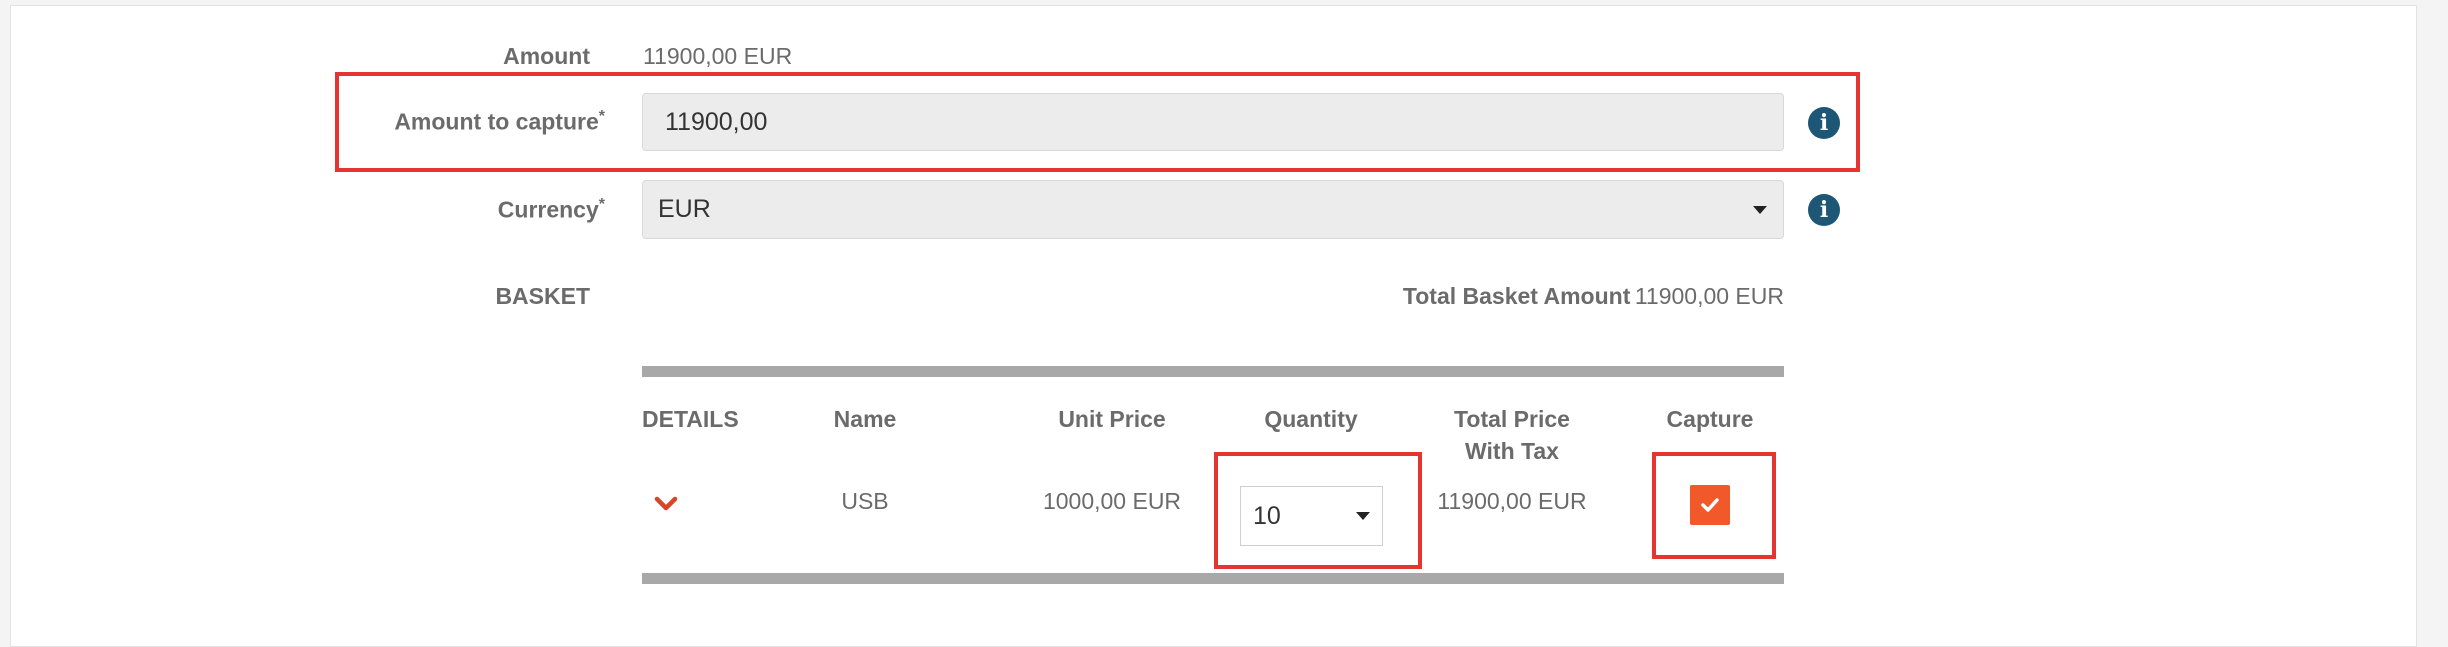  Describe the element at coordinates (546, 56) in the screenshot. I see `amount-label: Amount` at that location.